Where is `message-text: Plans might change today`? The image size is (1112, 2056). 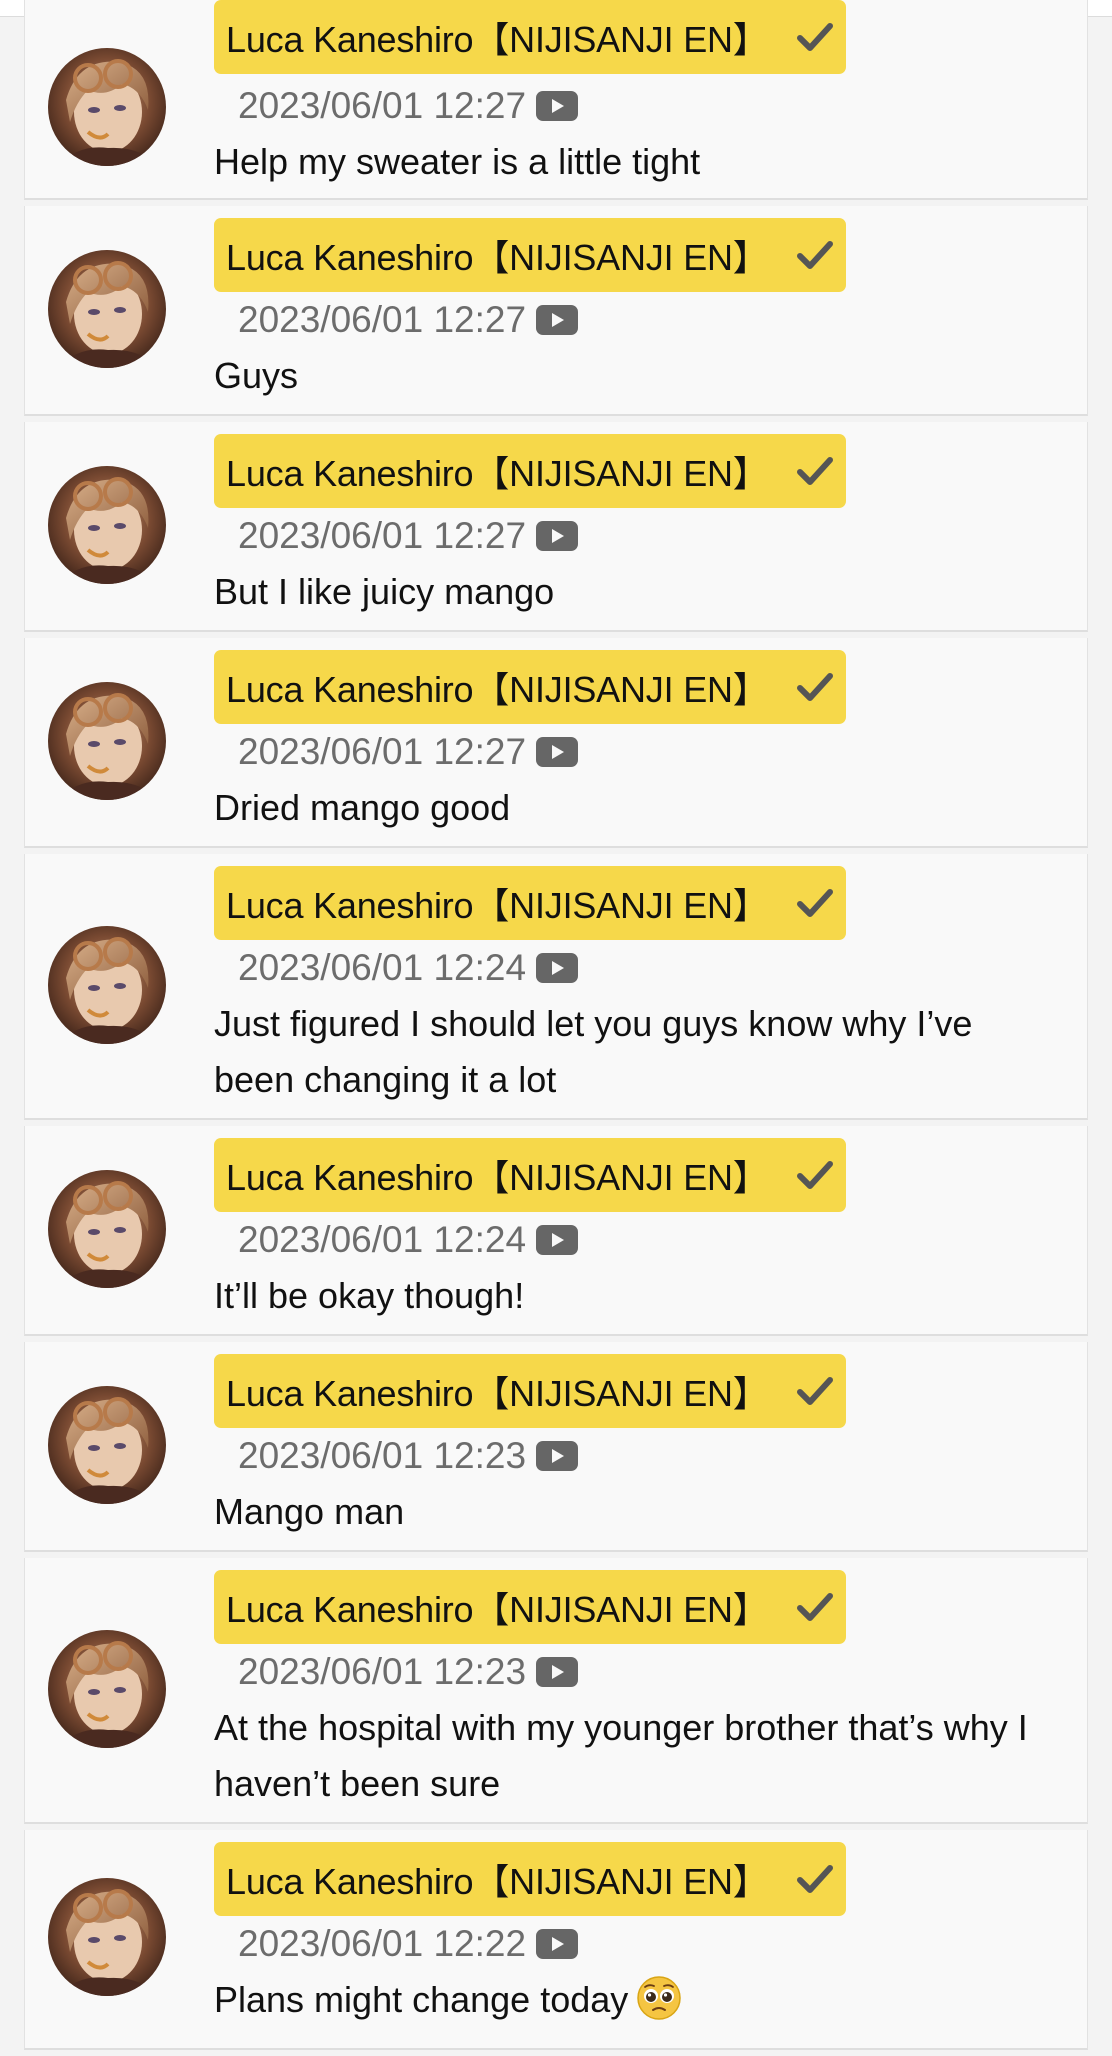
message-text: Plans might change today is located at coordinates (634, 2000).